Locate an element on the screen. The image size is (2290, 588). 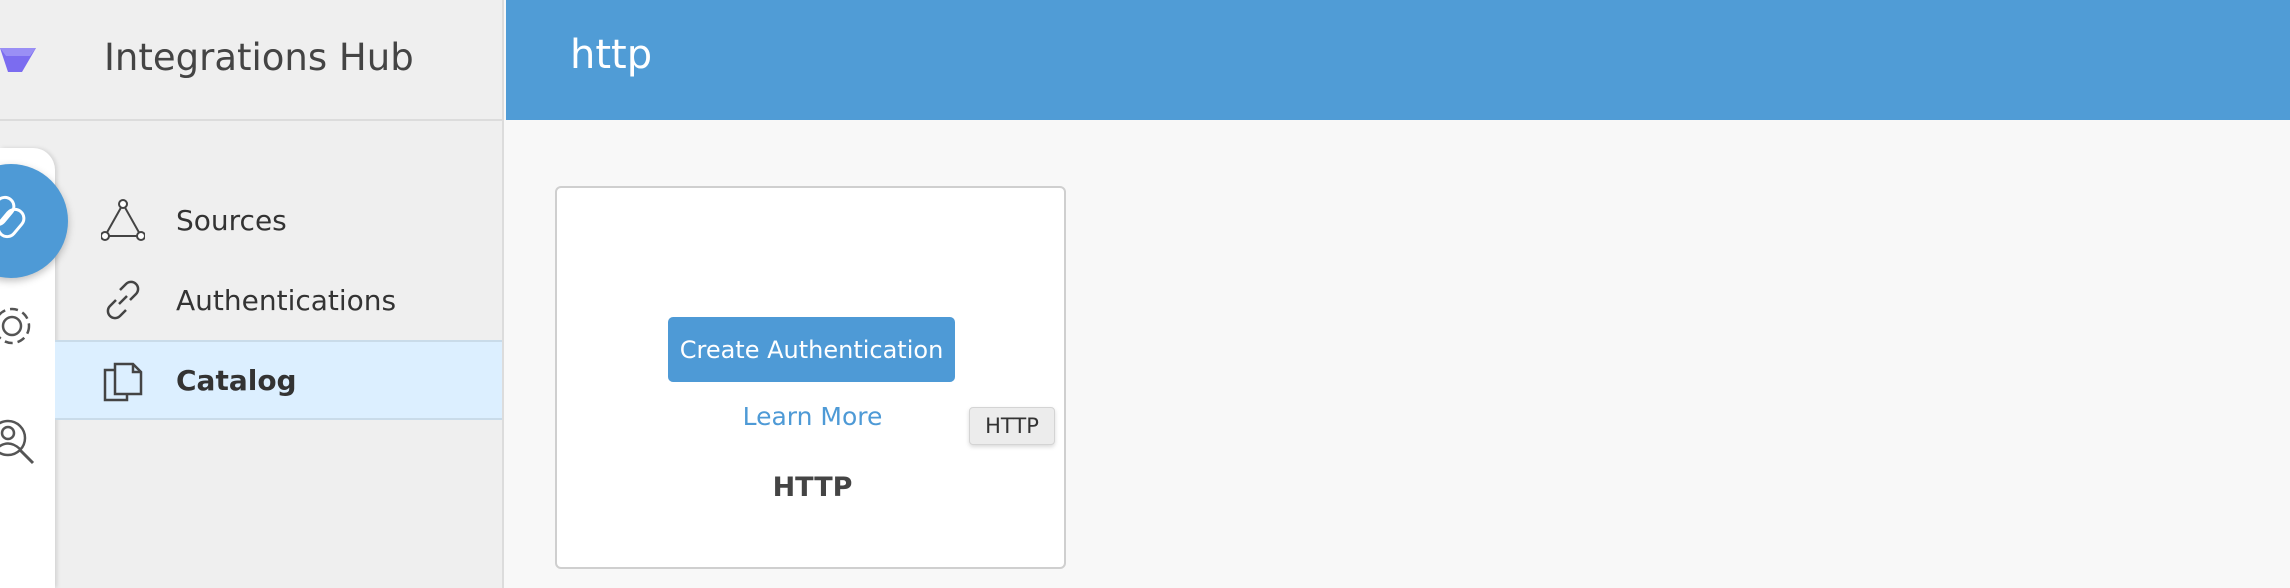
gem-logo-icon is located at coordinates (18, 60).